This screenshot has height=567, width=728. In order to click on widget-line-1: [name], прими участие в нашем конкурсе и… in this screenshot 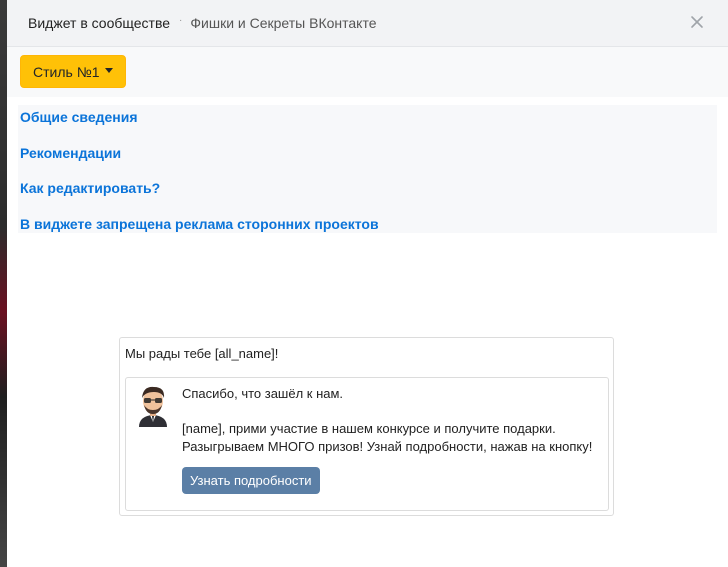, I will do `click(369, 428)`.